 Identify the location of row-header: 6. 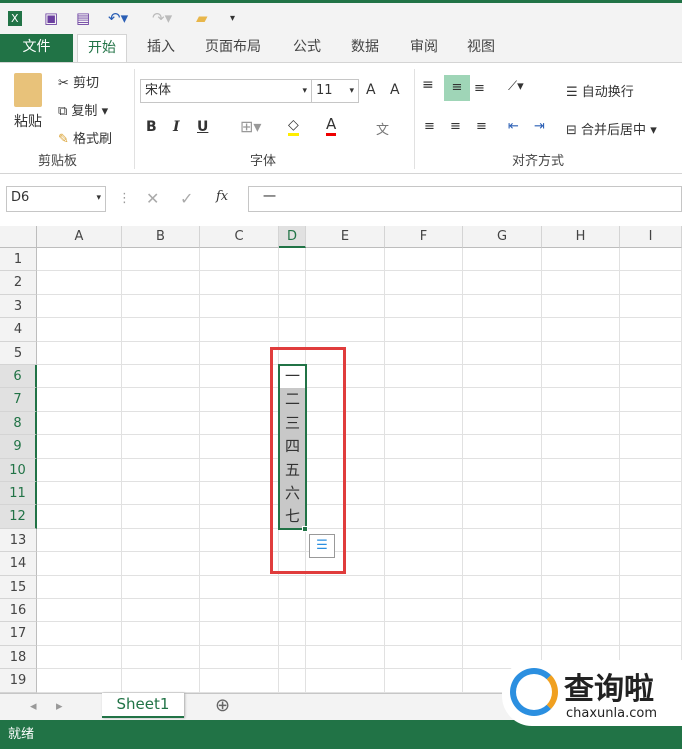
(18, 377).